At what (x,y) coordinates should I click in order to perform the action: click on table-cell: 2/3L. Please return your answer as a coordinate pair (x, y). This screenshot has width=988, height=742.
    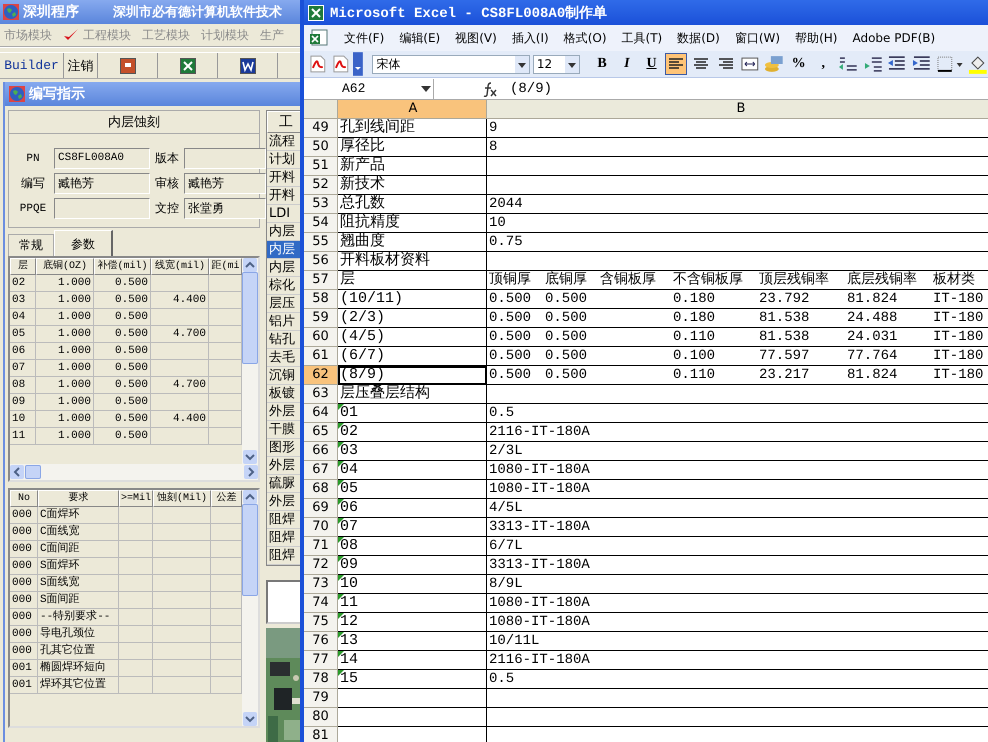
    Looking at the image, I should click on (737, 451).